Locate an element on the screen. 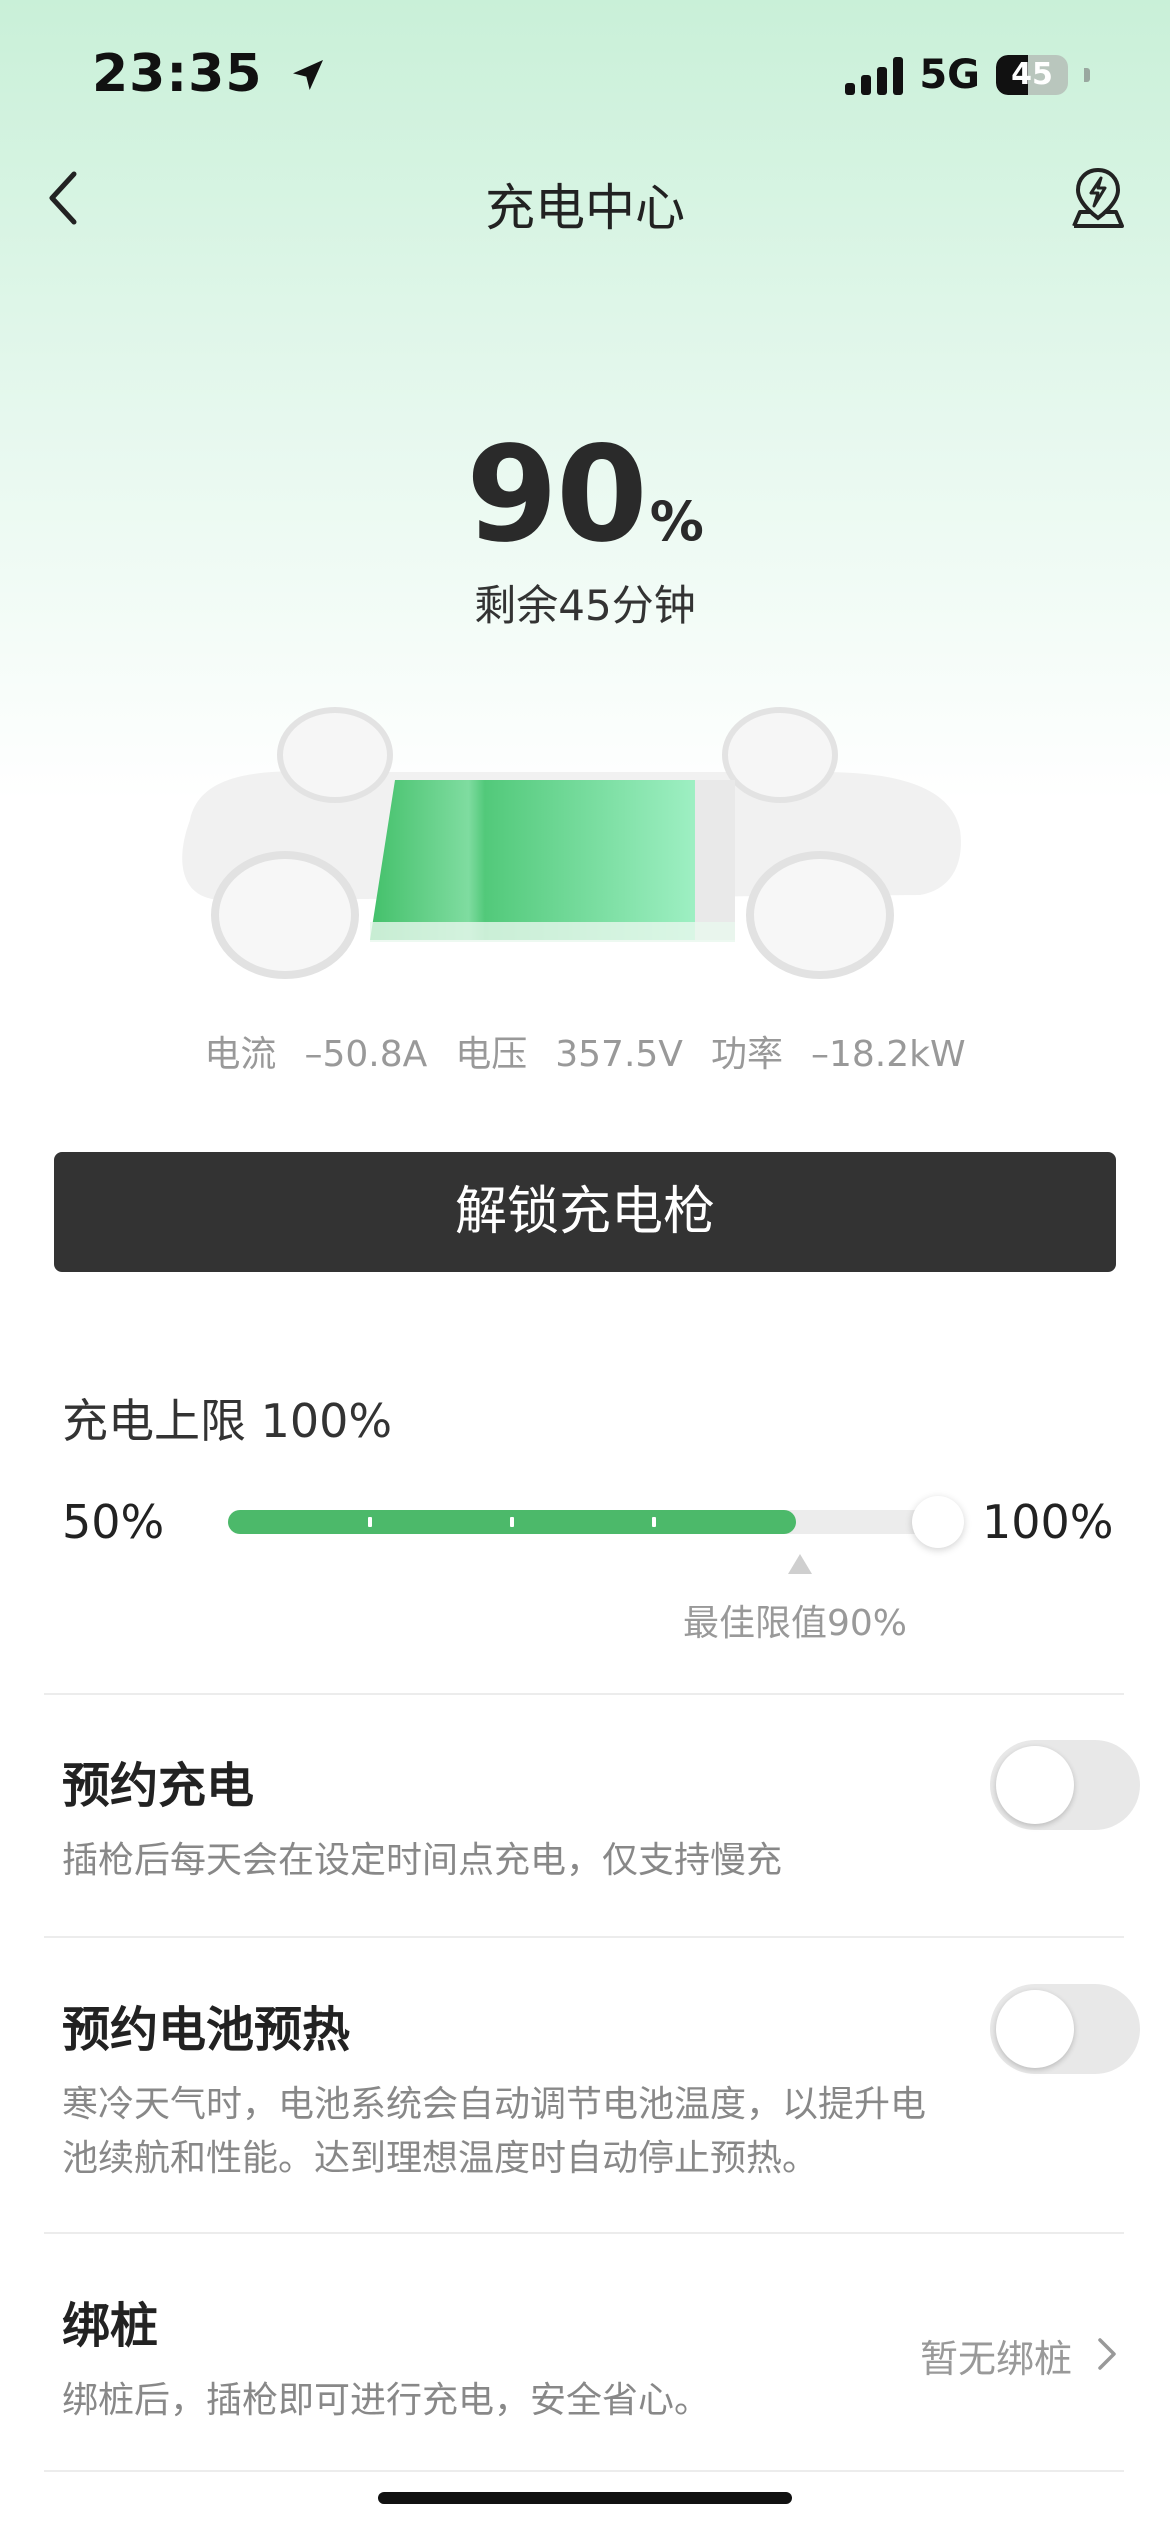 This screenshot has width=1170, height=2532. slider-max-label: 100% is located at coordinates (1048, 1522).